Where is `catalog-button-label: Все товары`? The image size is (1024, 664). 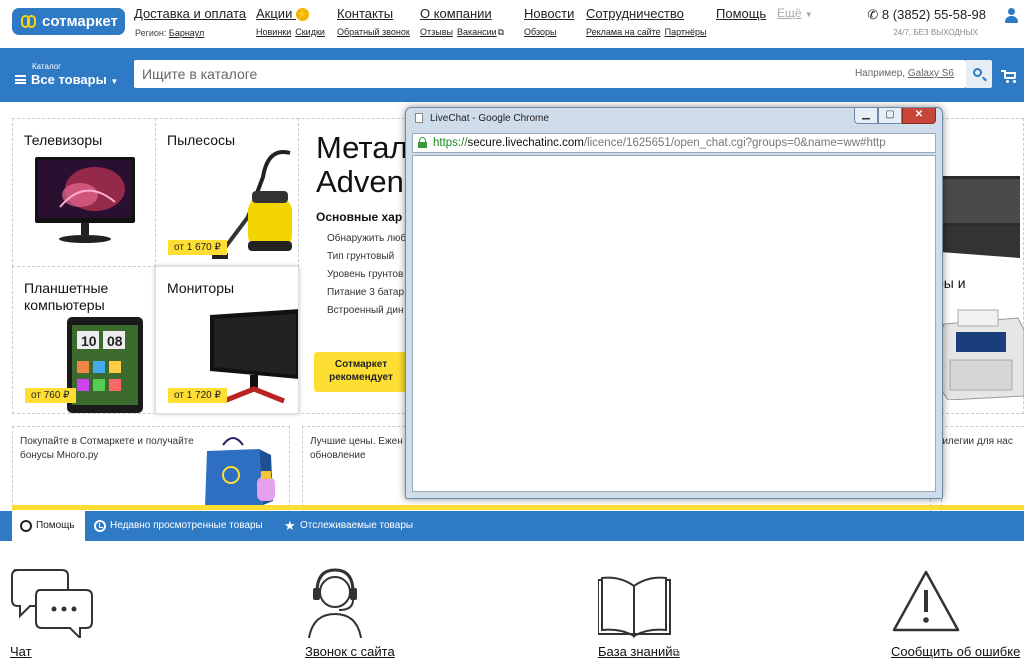 catalog-button-label: Все товары is located at coordinates (69, 79).